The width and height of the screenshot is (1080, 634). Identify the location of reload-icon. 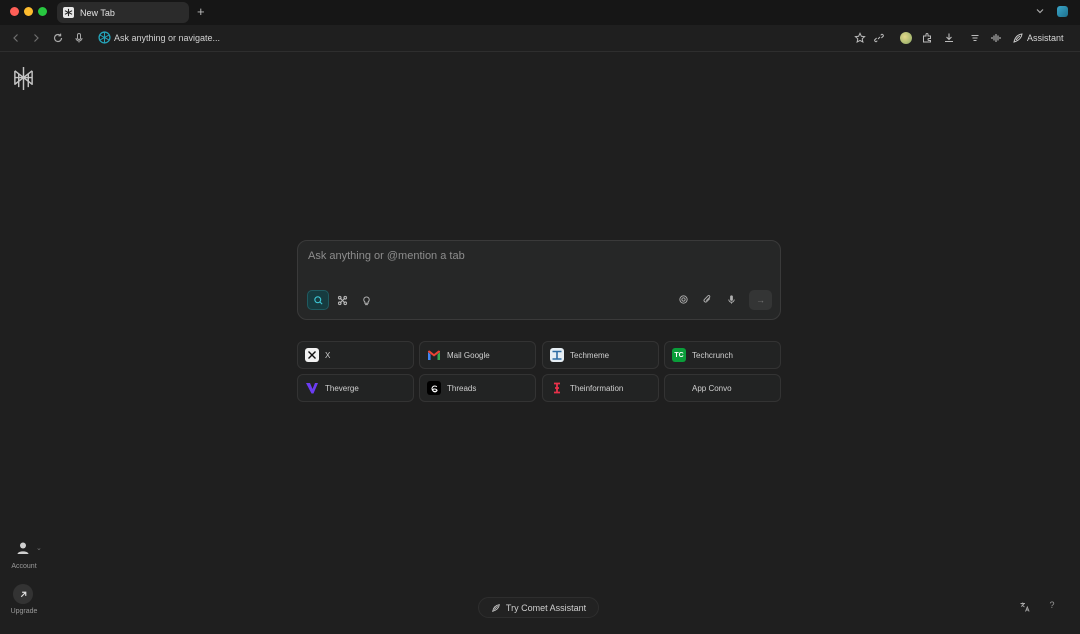
(58, 38).